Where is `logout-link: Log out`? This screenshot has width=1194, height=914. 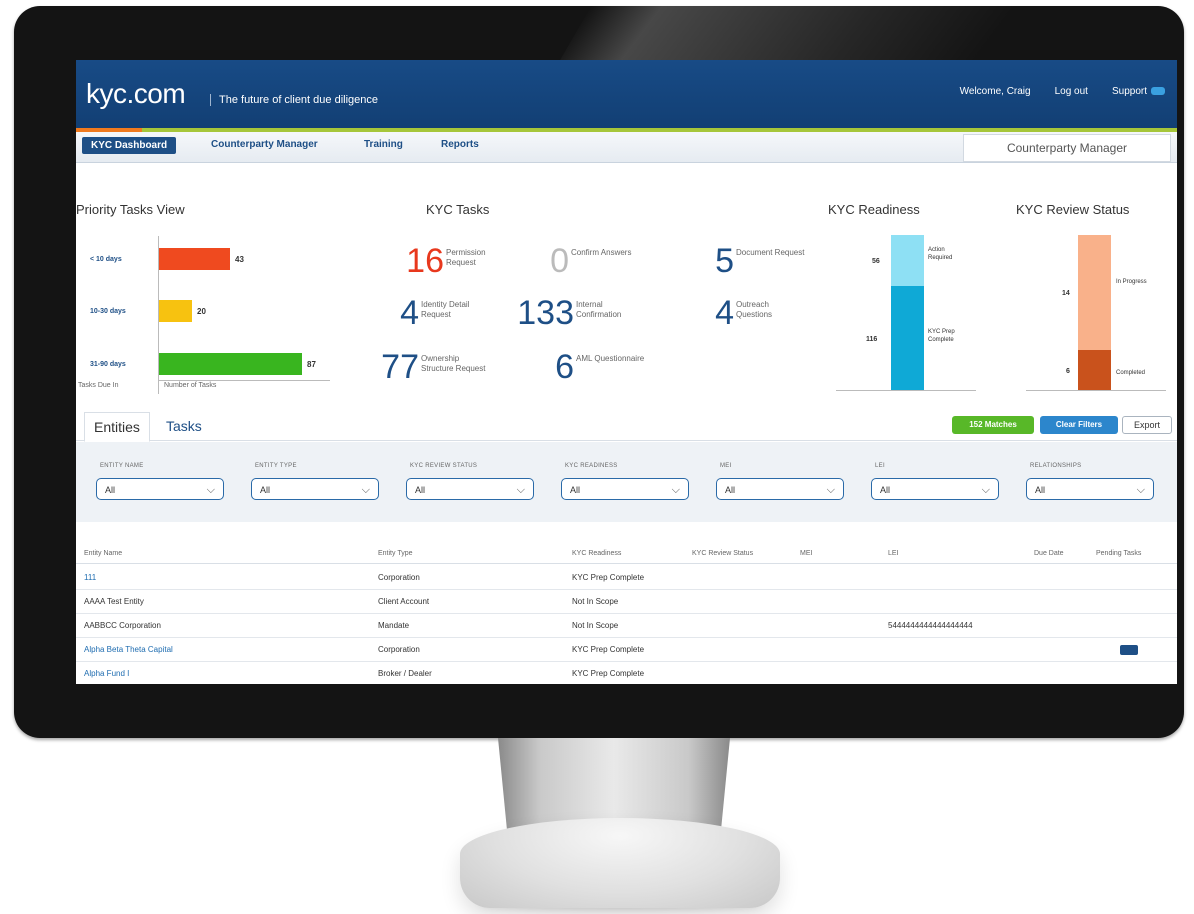 logout-link: Log out is located at coordinates (1071, 91).